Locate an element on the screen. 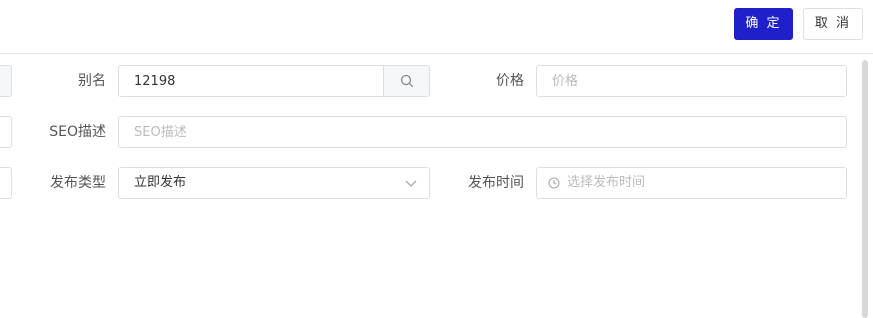  alias-field is located at coordinates (251, 81).